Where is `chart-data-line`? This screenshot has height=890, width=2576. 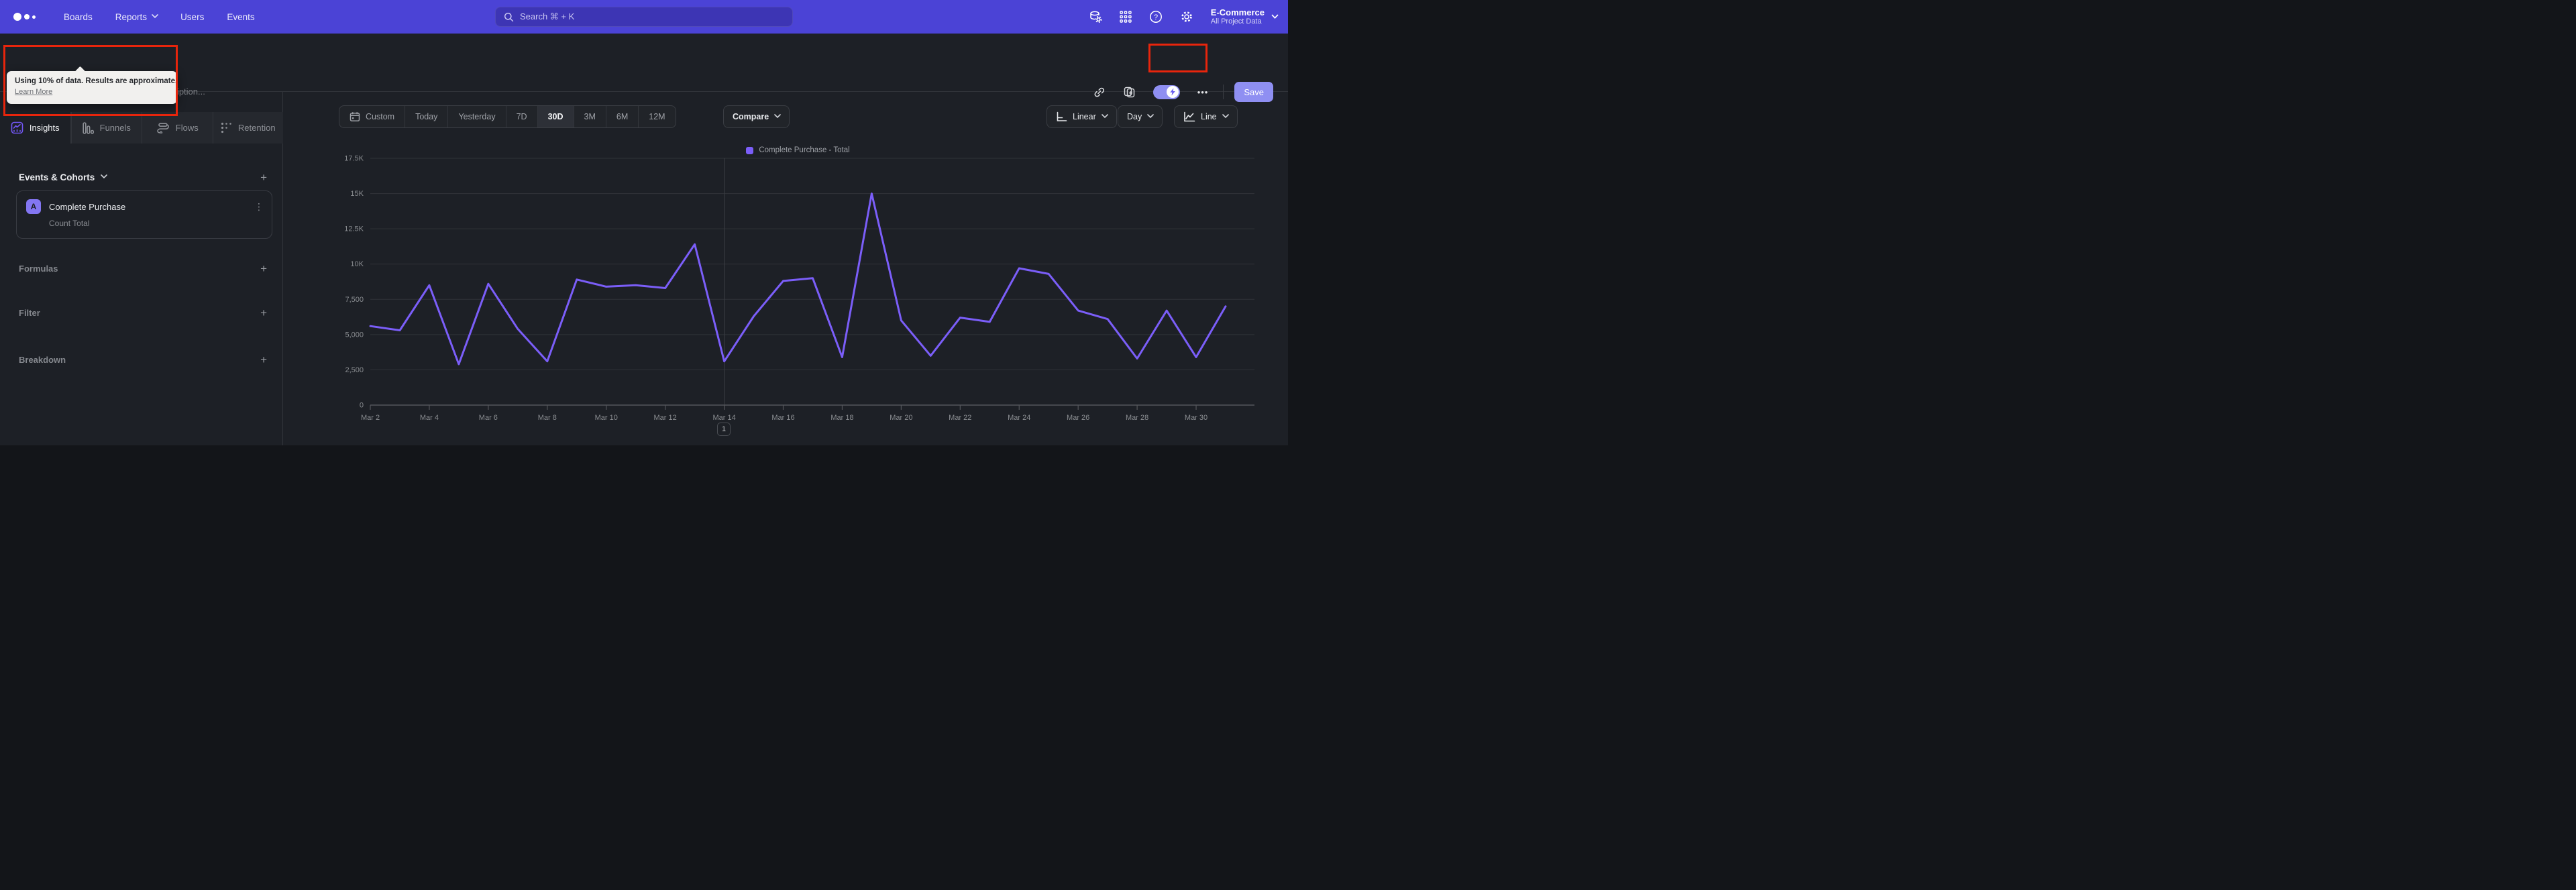
chart-data-line is located at coordinates (798, 279).